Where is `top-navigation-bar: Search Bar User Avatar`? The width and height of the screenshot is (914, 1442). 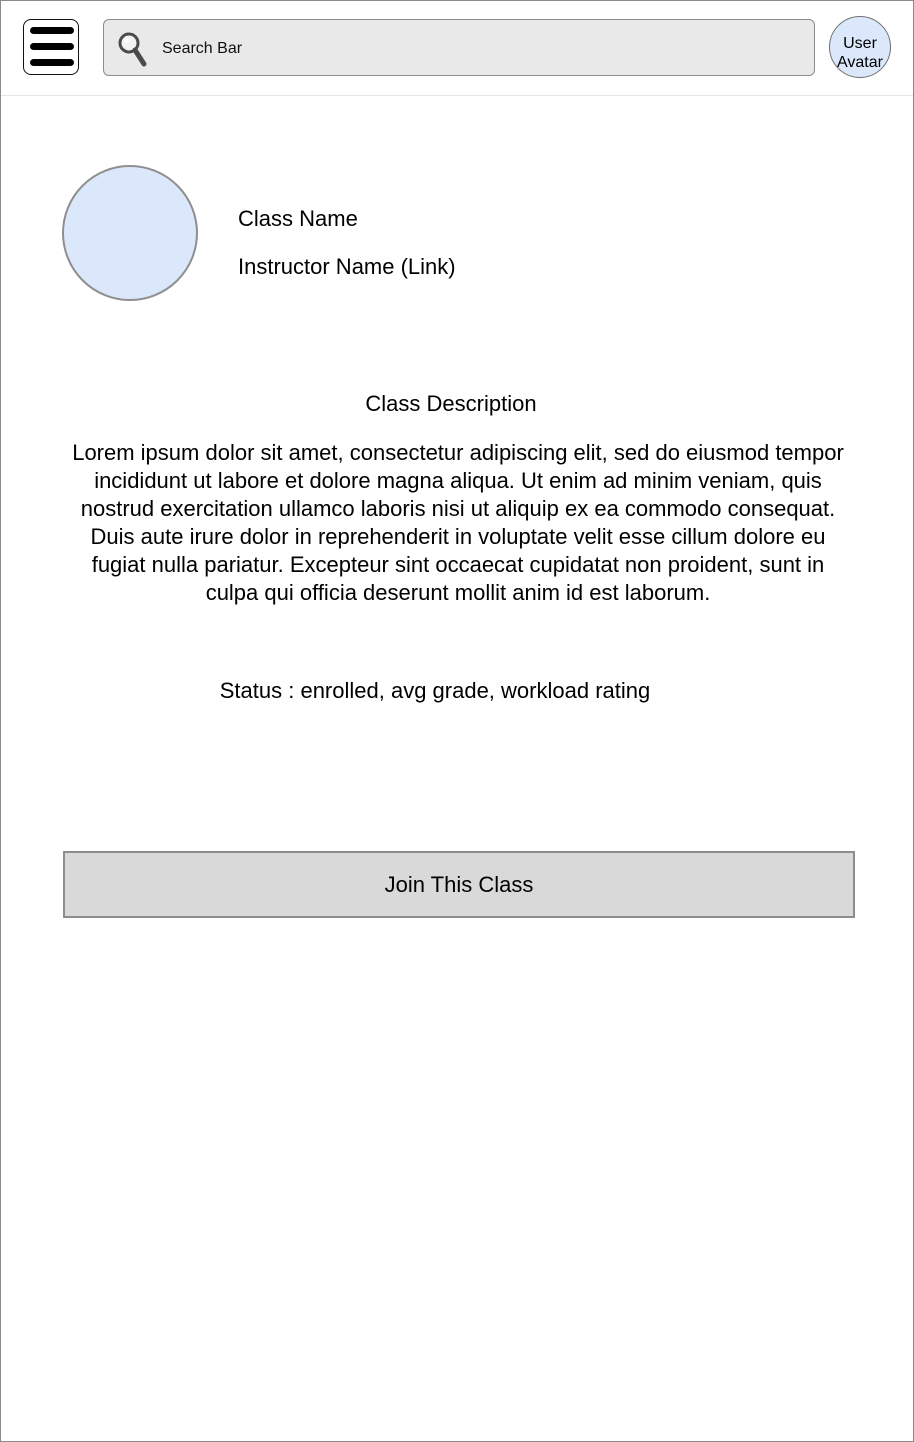 top-navigation-bar: Search Bar User Avatar is located at coordinates (457, 48).